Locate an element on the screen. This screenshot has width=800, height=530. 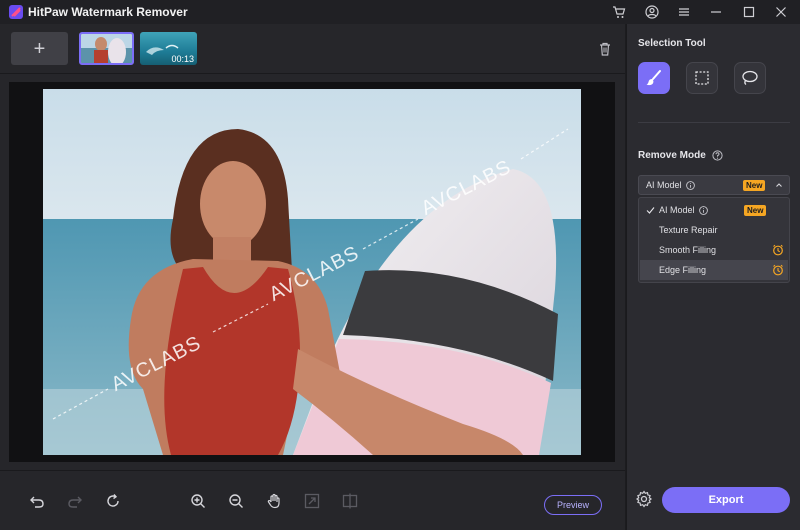
bottom-toolbar: Preview is located at coordinates (312, 500).